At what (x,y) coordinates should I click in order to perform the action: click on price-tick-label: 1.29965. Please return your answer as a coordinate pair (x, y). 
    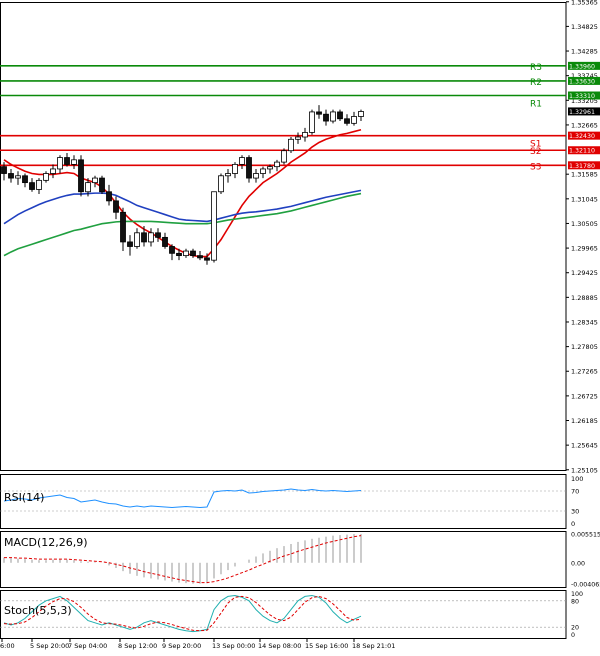
    Looking at the image, I should click on (584, 249).